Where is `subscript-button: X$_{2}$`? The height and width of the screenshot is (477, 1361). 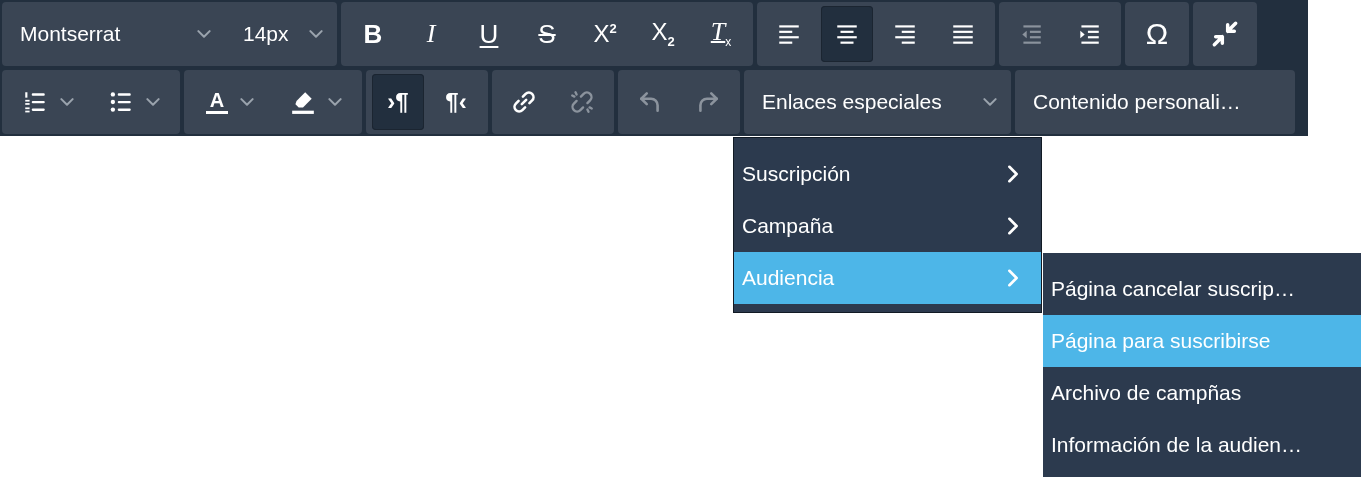
subscript-button: X$_{2}$ is located at coordinates (663, 34).